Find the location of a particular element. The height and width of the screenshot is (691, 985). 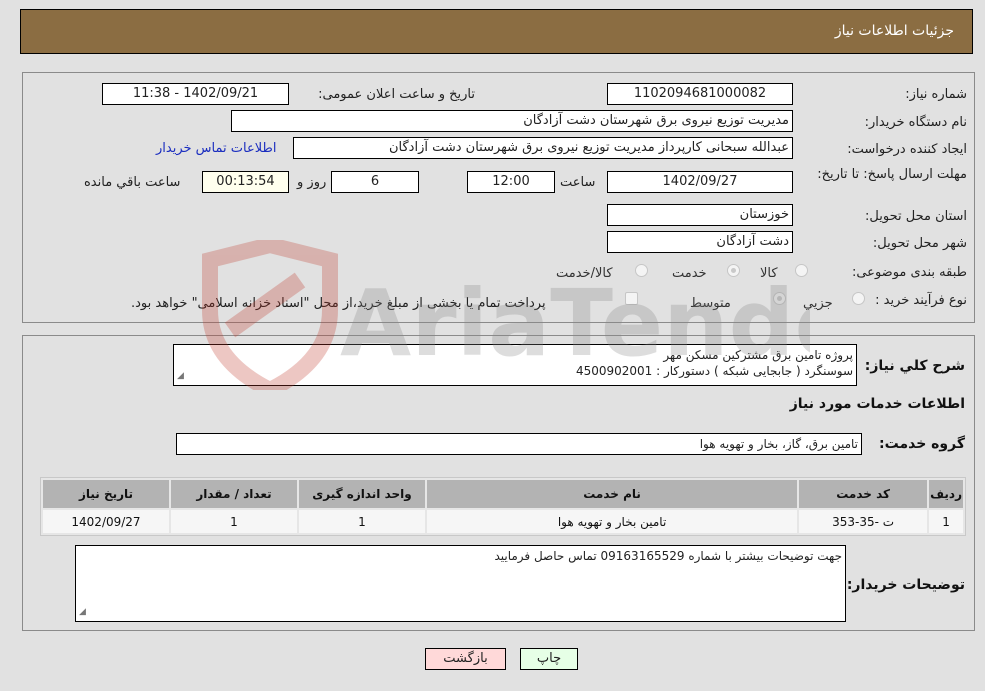

cell-unit: 1 is located at coordinates (362, 521).